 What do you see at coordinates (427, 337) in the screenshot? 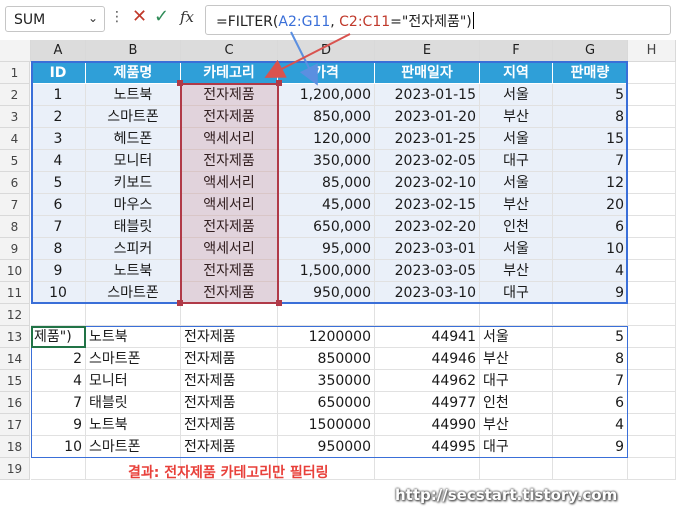
I see `result-cell: 44941` at bounding box center [427, 337].